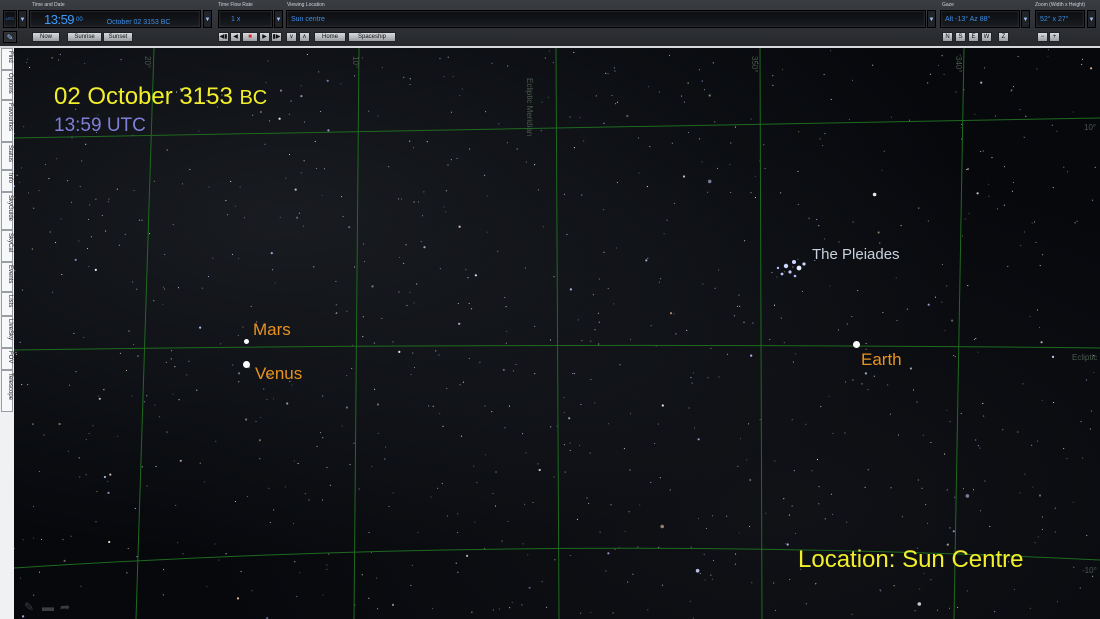 This screenshot has height=619, width=1100. I want to click on ecliptic-meridian-label: Ecliptic Meridian, so click(529, 107).